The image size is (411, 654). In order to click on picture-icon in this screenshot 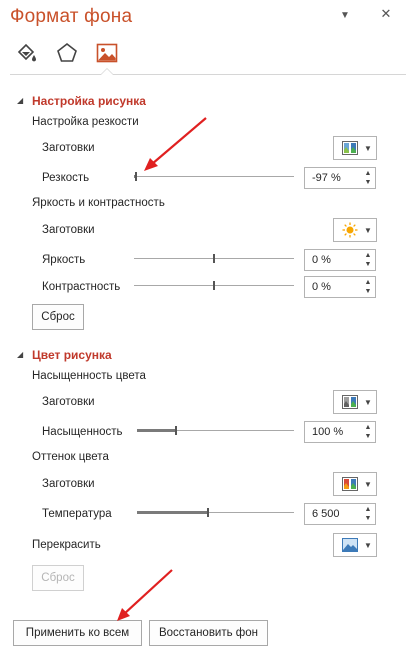, I will do `click(107, 53)`.